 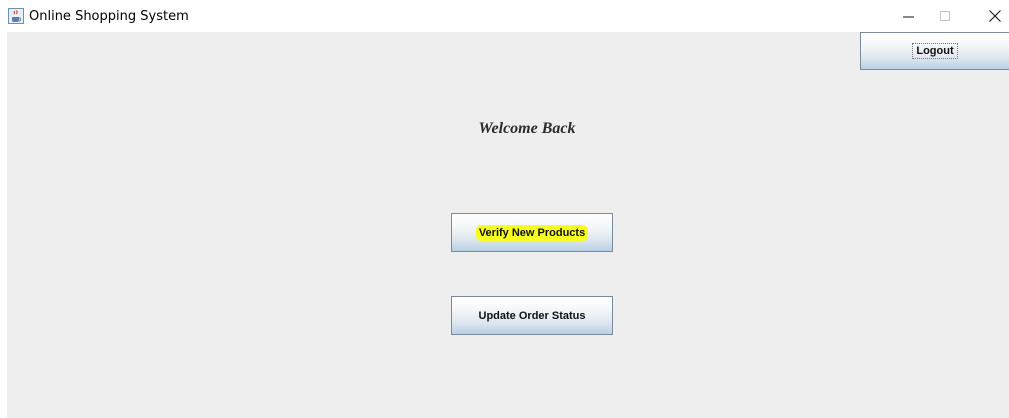 I want to click on java-coffee-cup-icon, so click(x=16, y=16).